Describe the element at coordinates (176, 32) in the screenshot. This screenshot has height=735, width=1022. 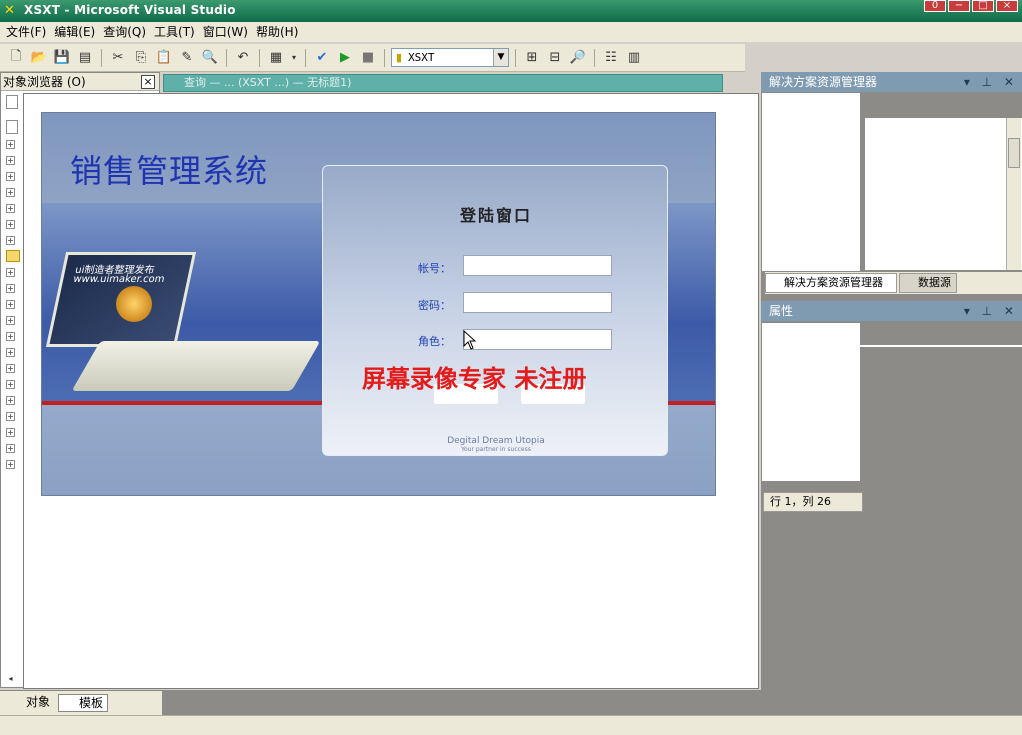
I see `menu-tools: 工具(T)` at that location.